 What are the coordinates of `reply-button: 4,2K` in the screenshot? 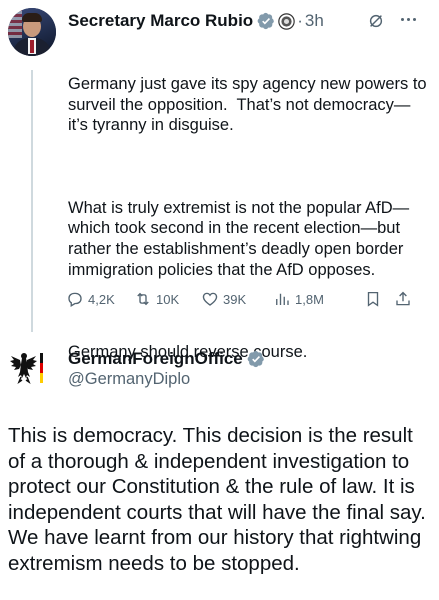 It's located at (90, 299).